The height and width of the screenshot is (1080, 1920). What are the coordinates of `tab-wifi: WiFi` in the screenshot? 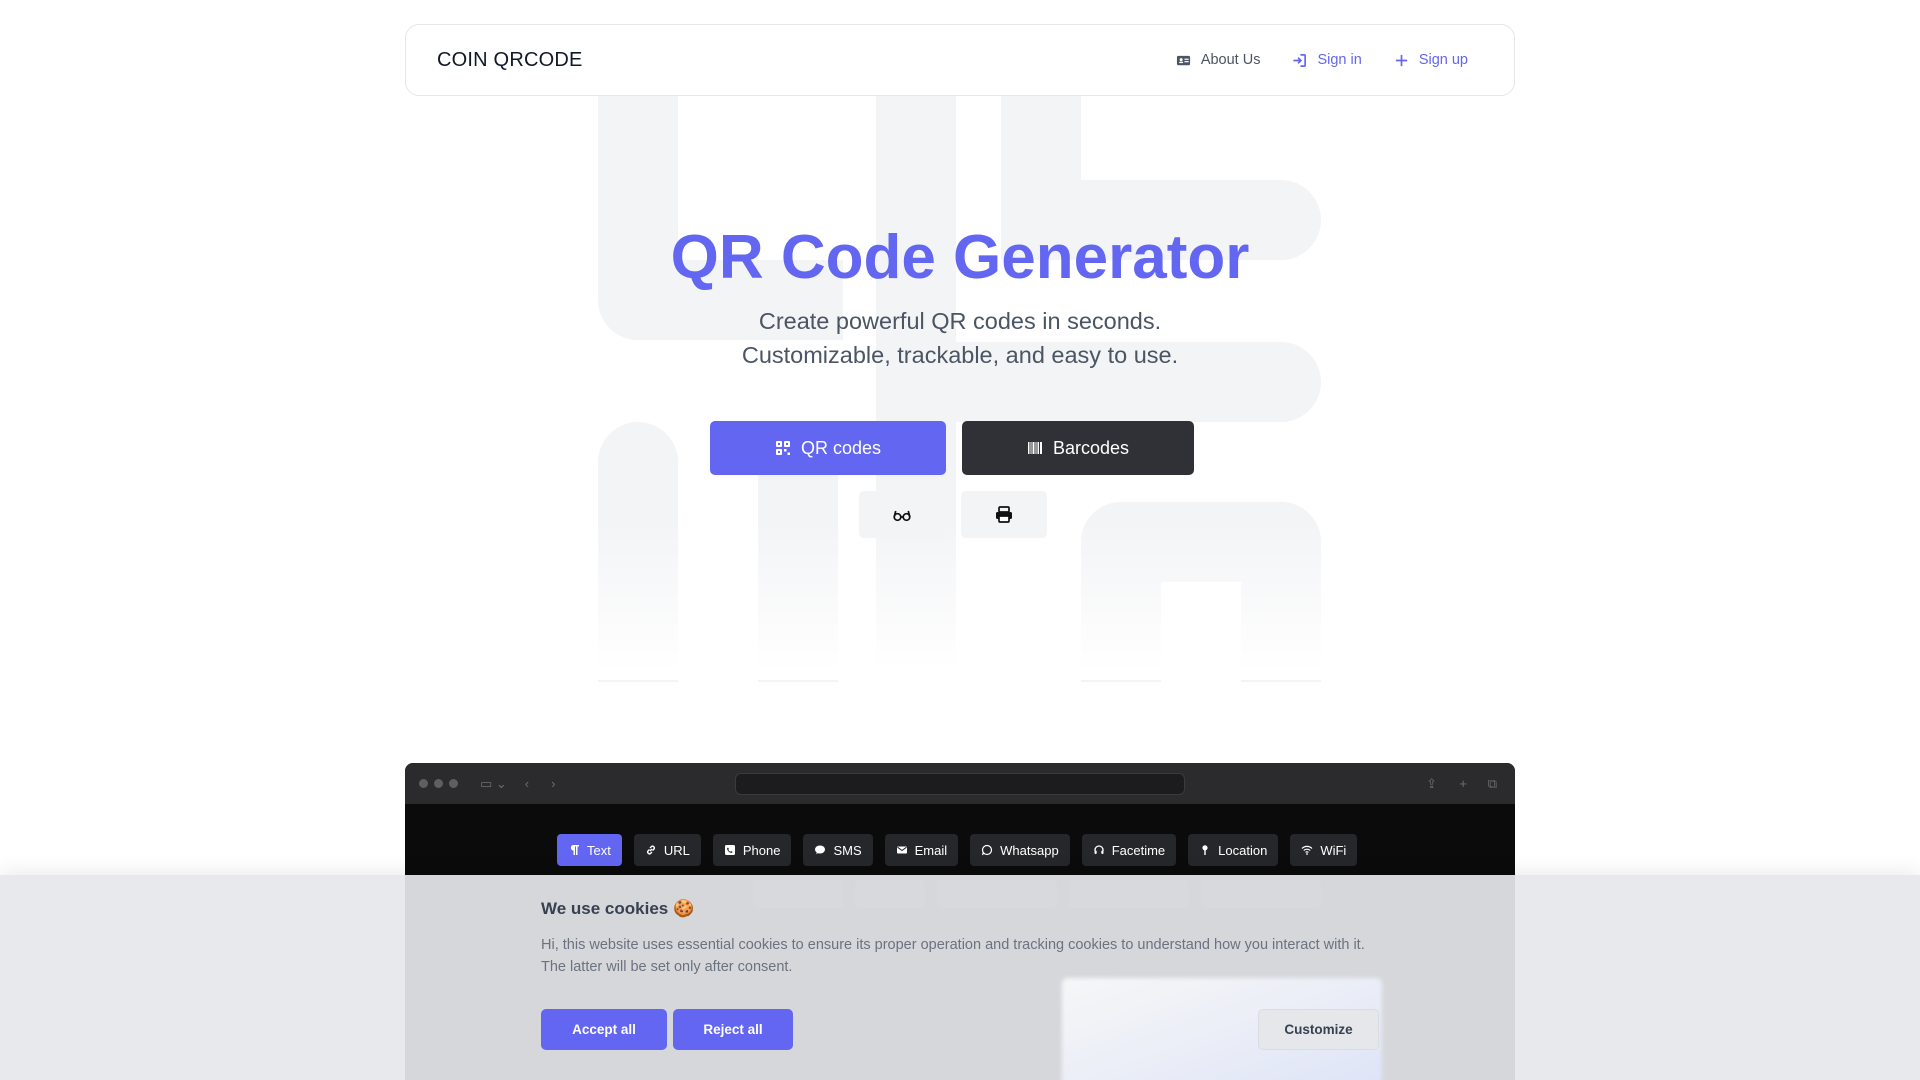 It's located at (1324, 850).